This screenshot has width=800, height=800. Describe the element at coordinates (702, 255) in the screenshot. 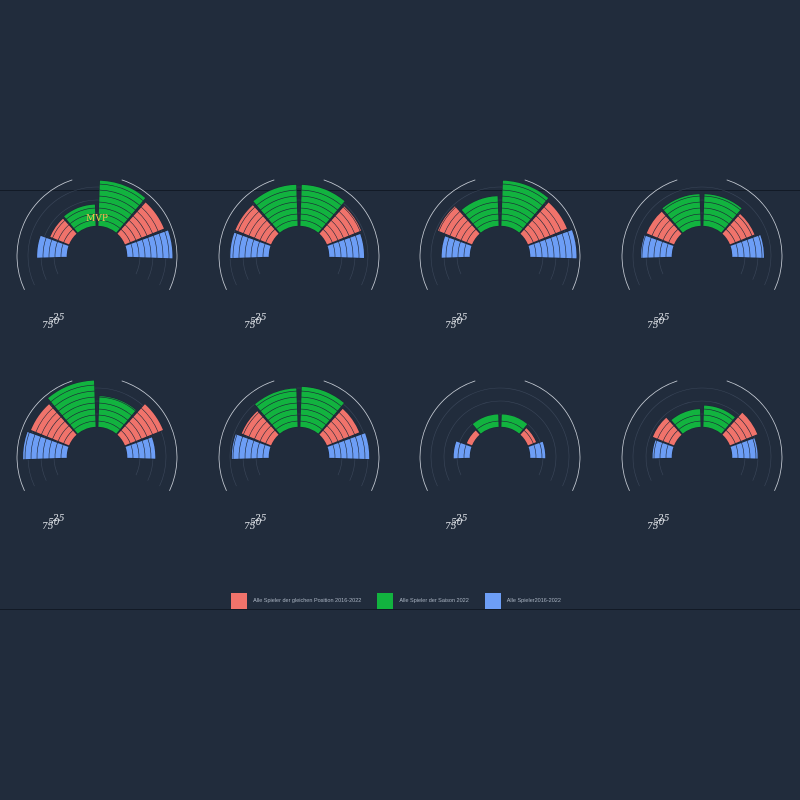

I see `radial-chart-4: 255075` at that location.